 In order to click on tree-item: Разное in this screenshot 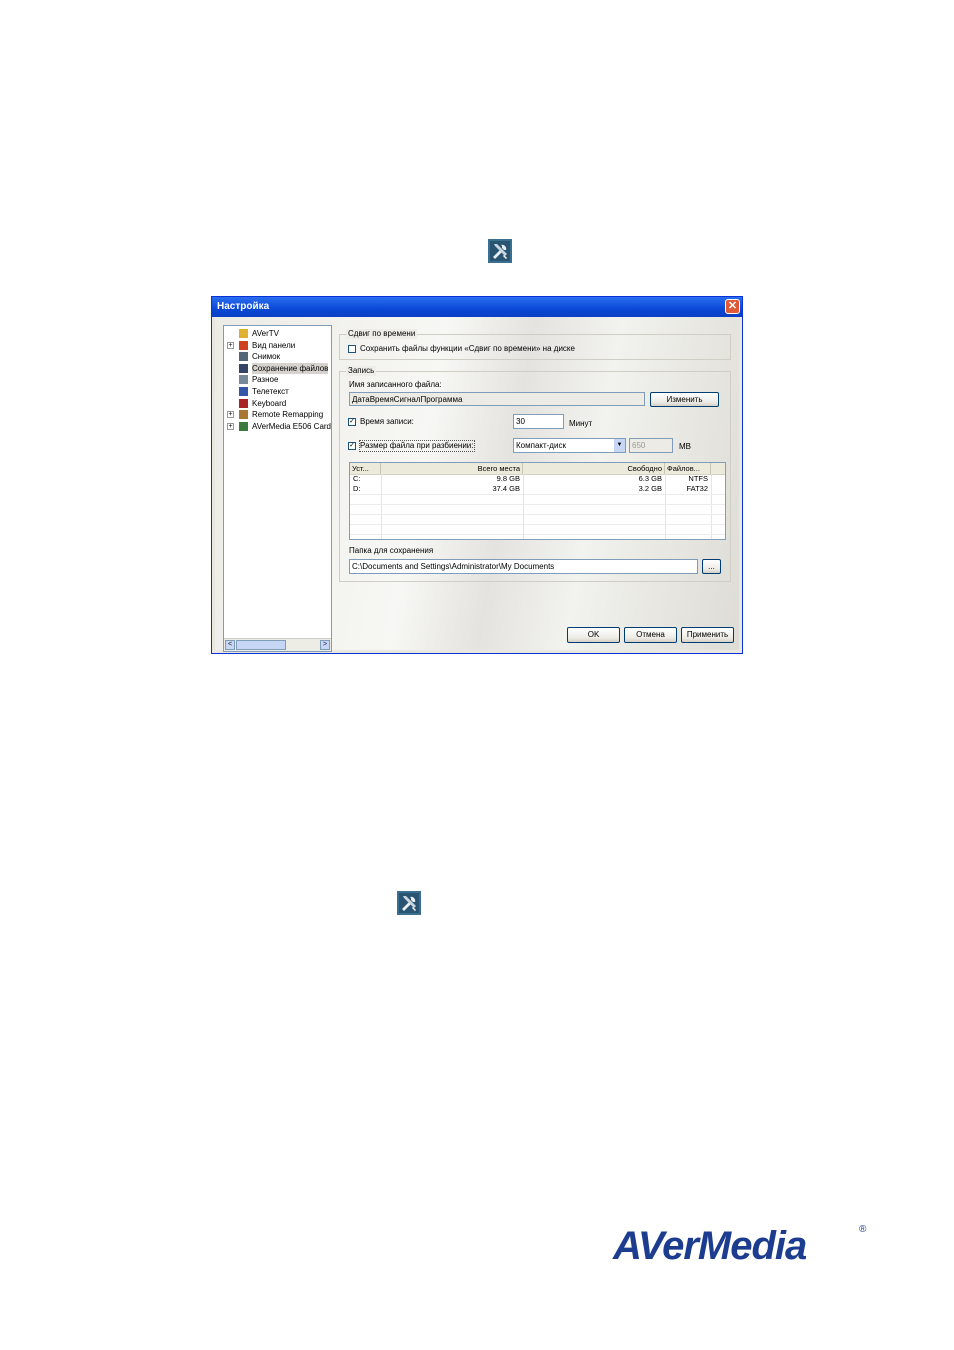, I will do `click(279, 379)`.